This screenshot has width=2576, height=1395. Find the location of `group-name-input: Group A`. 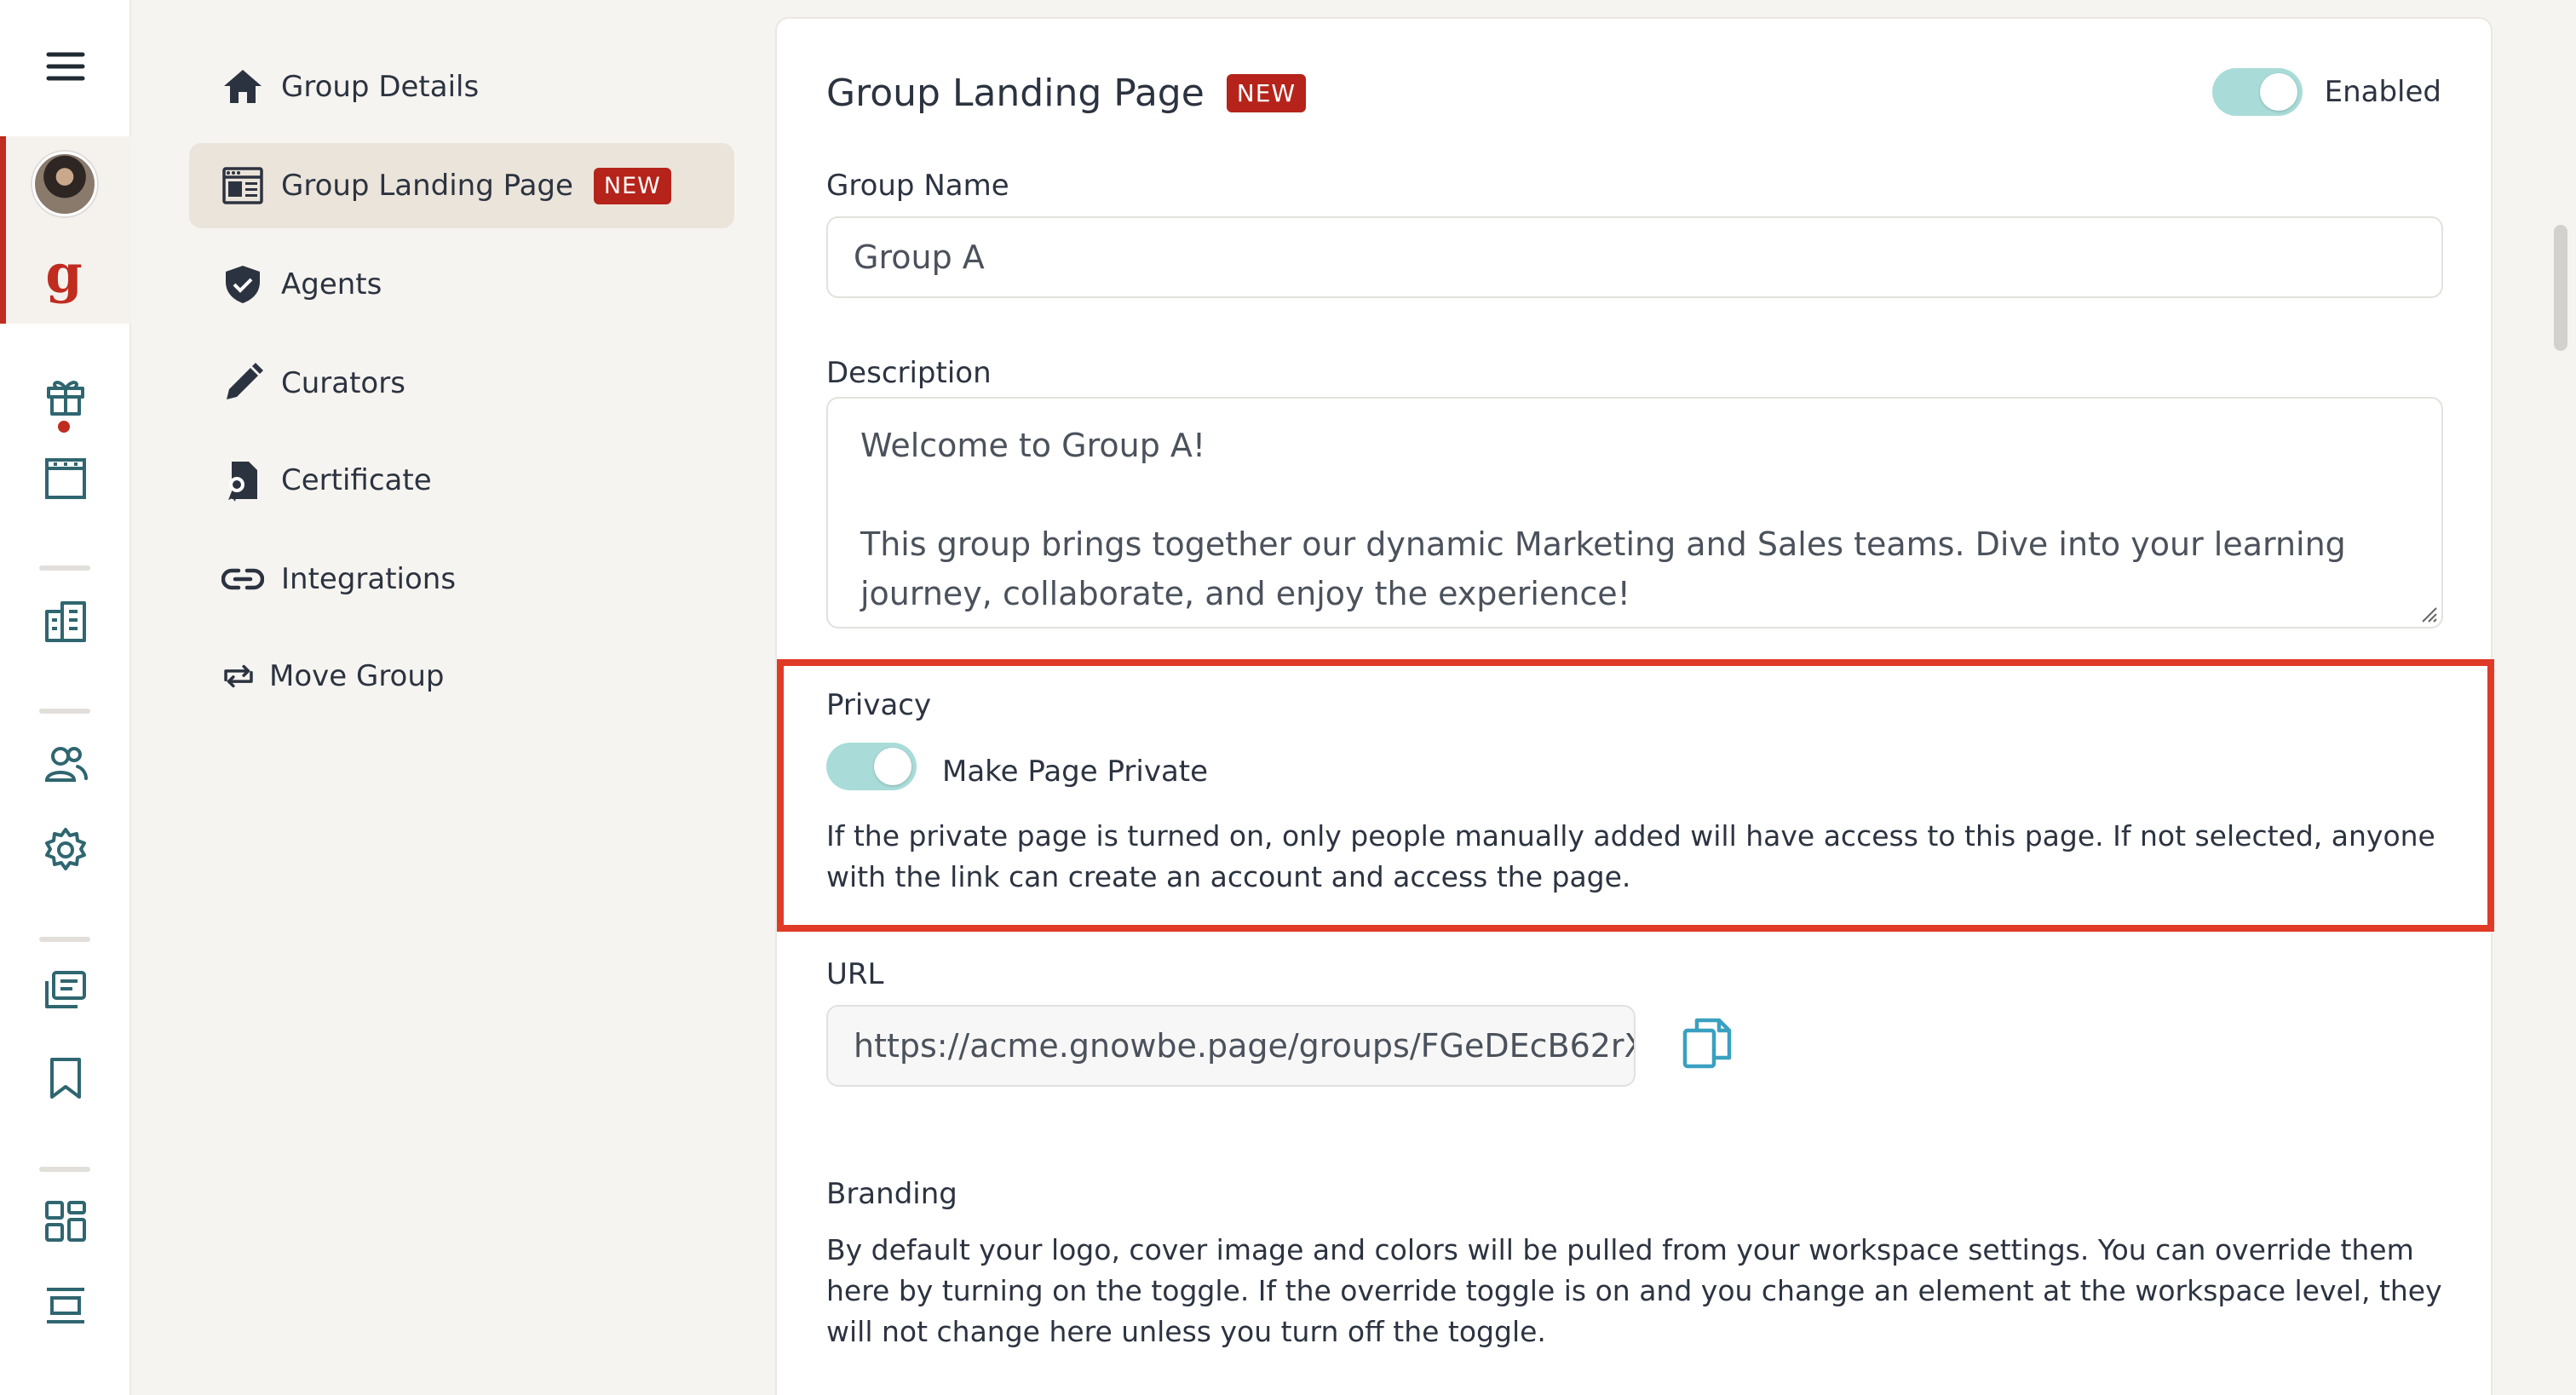

group-name-input: Group A is located at coordinates (1634, 257).